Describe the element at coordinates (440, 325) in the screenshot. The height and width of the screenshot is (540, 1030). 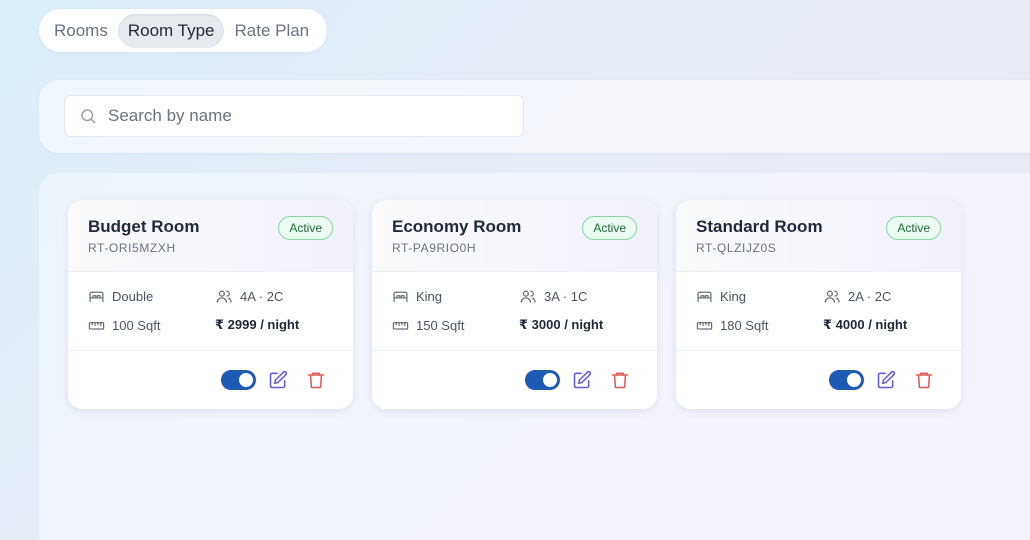
I see `room-size-label: 150 Sqft` at that location.